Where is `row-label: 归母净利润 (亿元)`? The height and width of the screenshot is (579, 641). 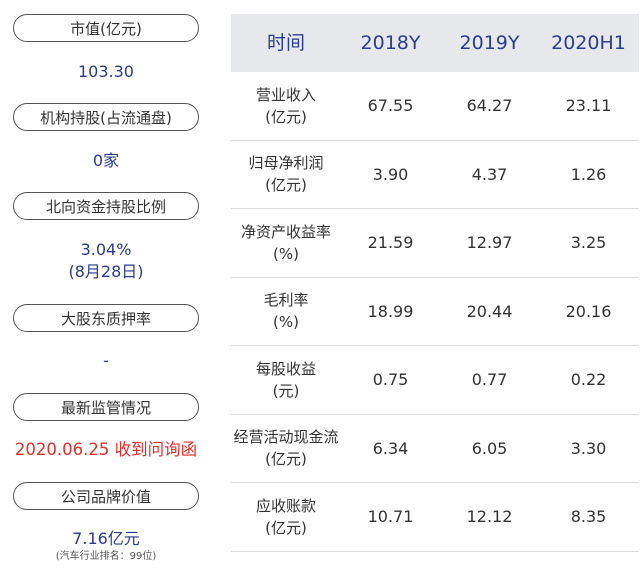
row-label: 归母净利润 (亿元) is located at coordinates (286, 174).